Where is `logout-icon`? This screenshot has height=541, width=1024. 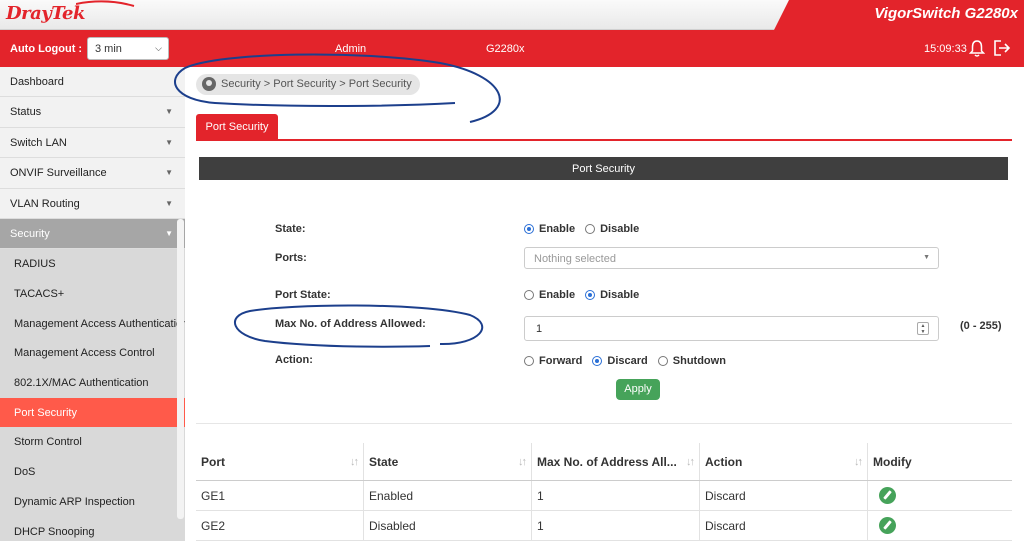
logout-icon is located at coordinates (1002, 48).